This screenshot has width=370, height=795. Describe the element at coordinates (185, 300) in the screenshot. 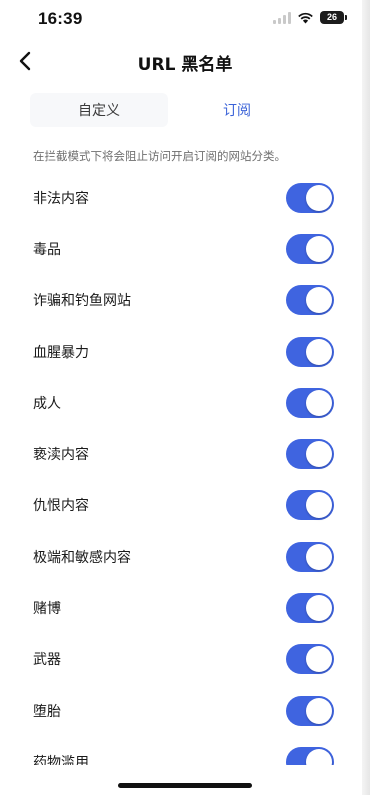

I see `list-item: 诈骗和钓鱼网站` at that location.